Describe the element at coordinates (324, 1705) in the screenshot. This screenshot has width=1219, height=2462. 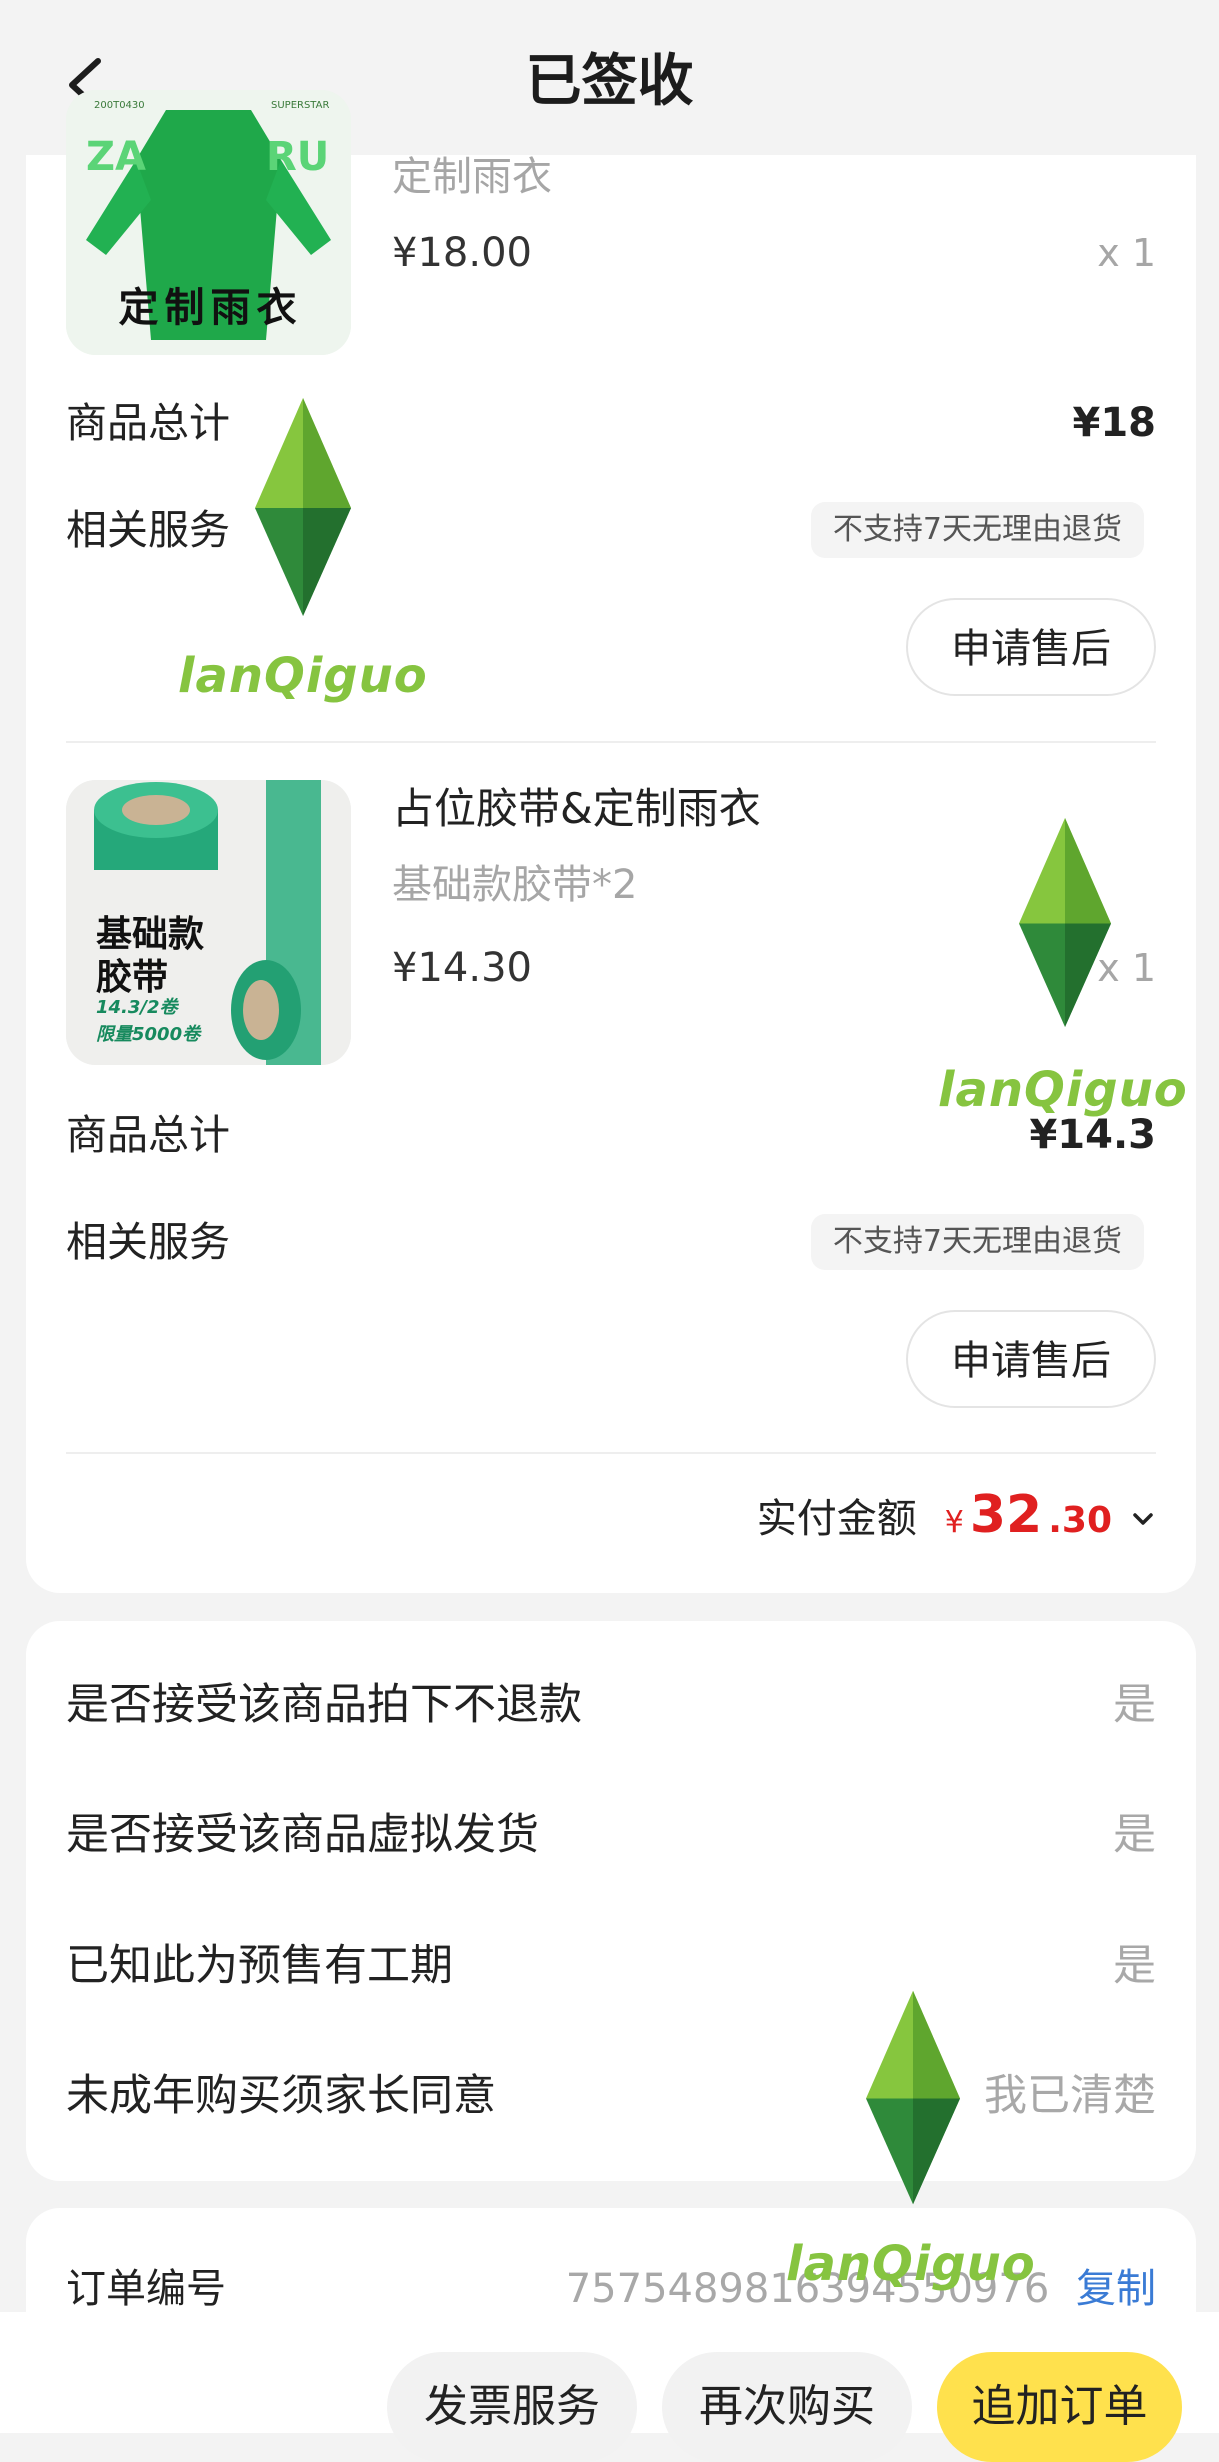
I see `question-label: 是否接受该商品拍下不退款` at that location.